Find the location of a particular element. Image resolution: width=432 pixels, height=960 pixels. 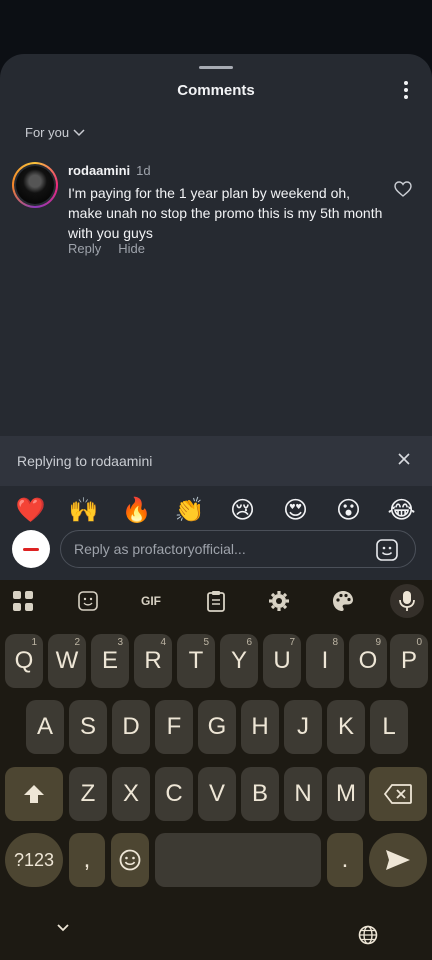

emoji-crying: 😢 is located at coordinates (243, 510).